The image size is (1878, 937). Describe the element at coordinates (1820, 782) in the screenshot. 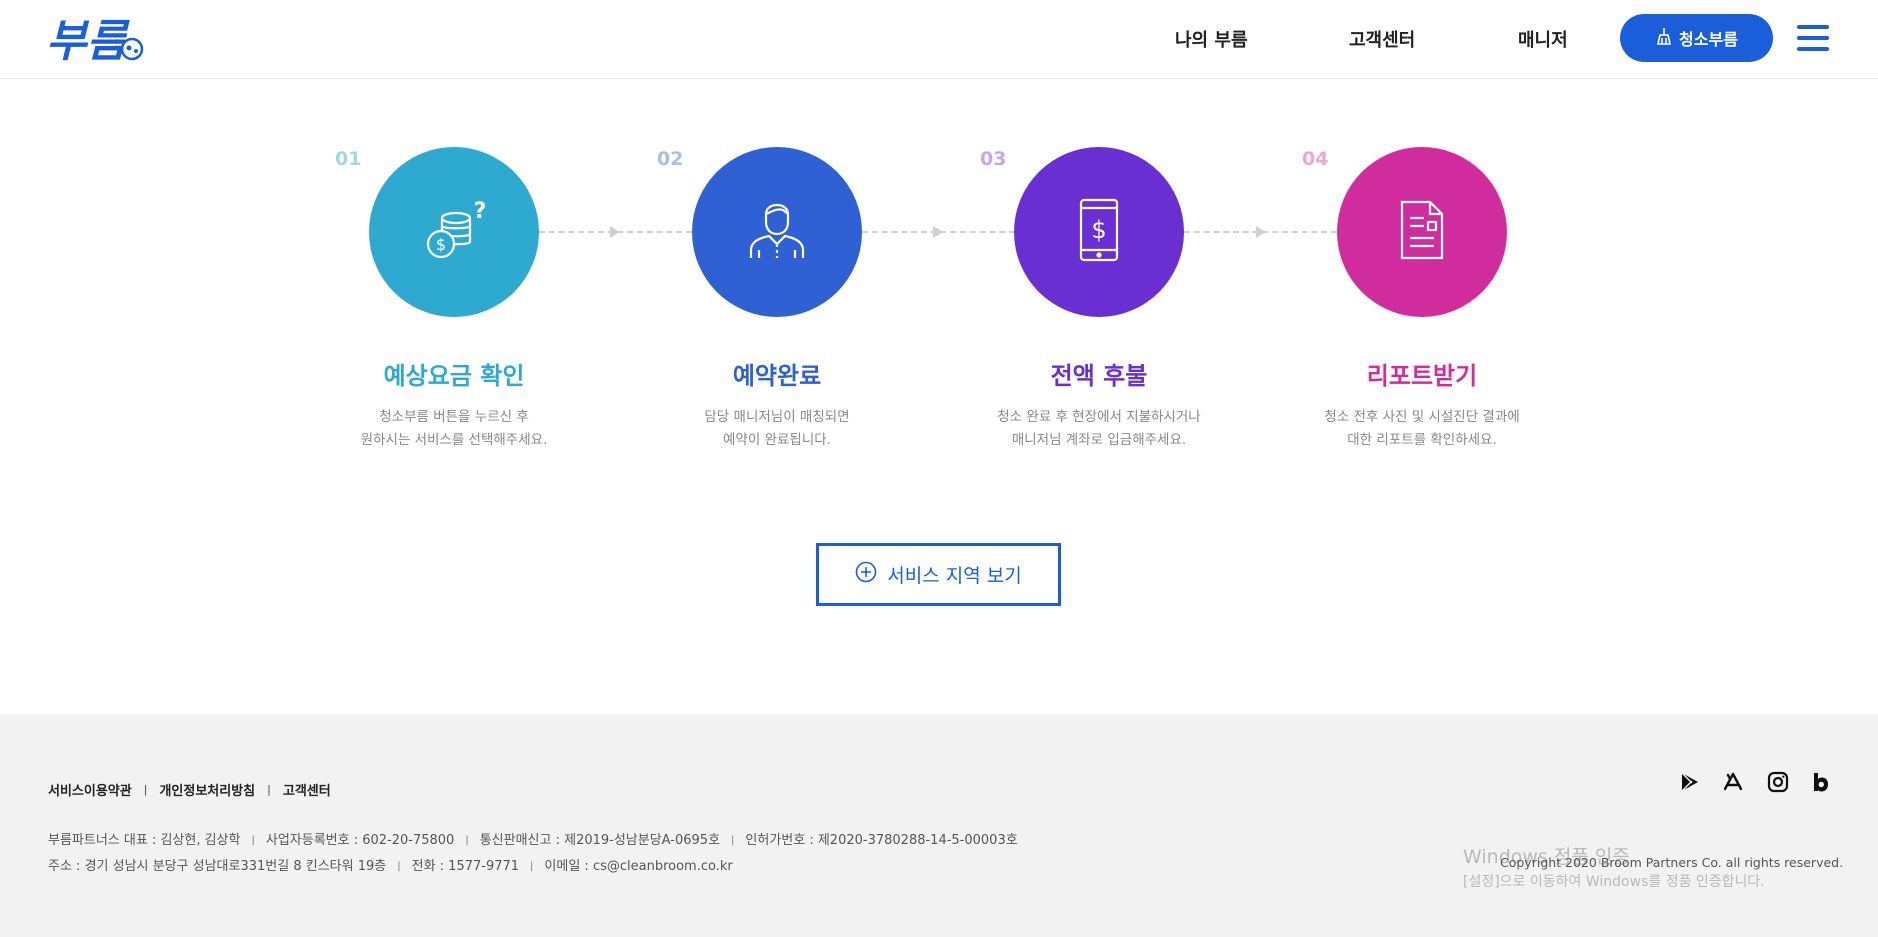

I see `blog-icon` at that location.